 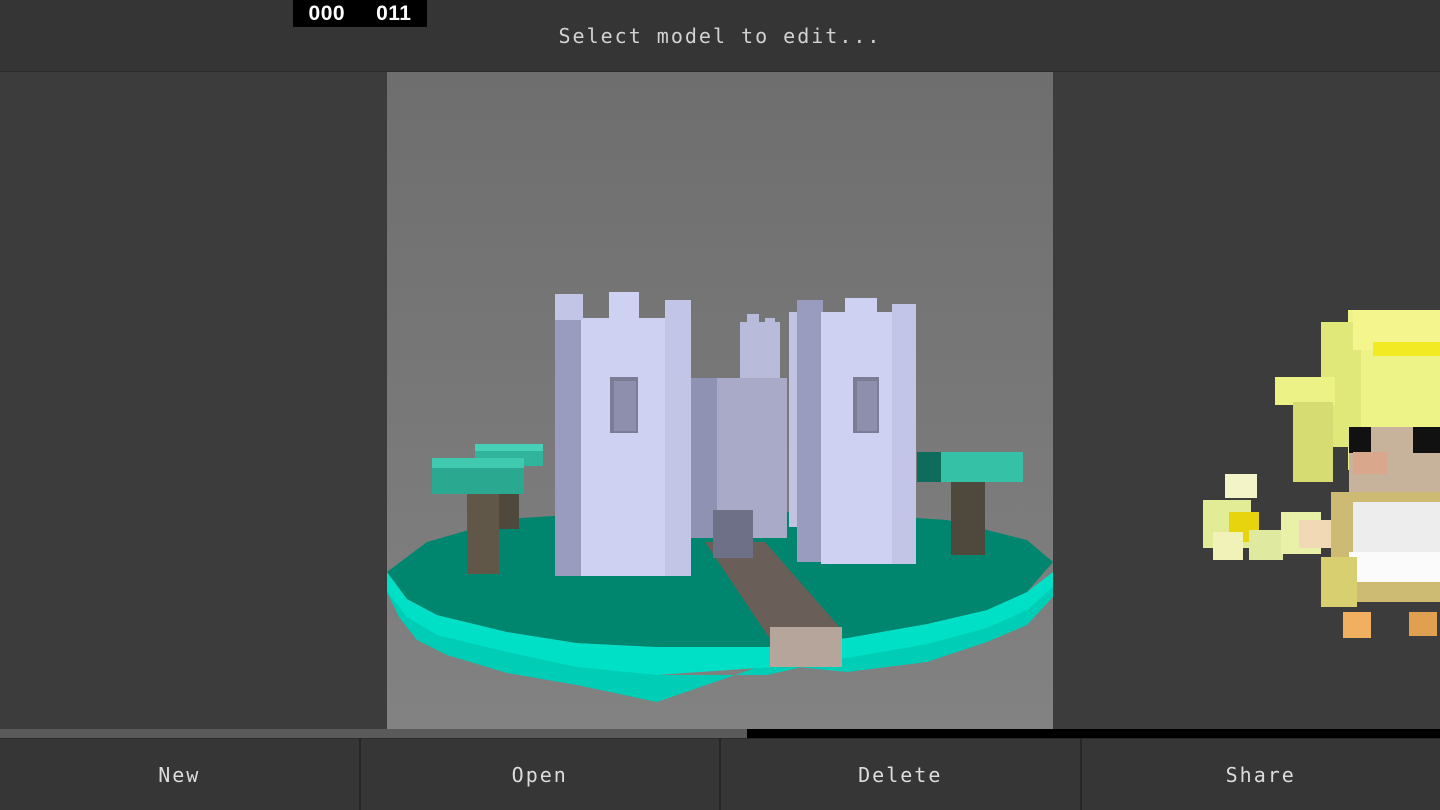 What do you see at coordinates (1260, 774) in the screenshot?
I see `share-button: Share` at bounding box center [1260, 774].